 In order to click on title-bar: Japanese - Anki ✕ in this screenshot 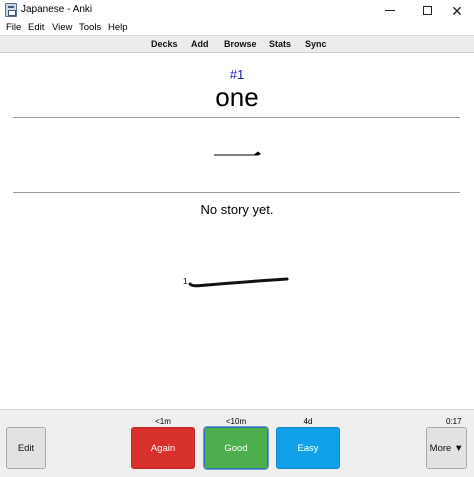, I will do `click(237, 10)`.